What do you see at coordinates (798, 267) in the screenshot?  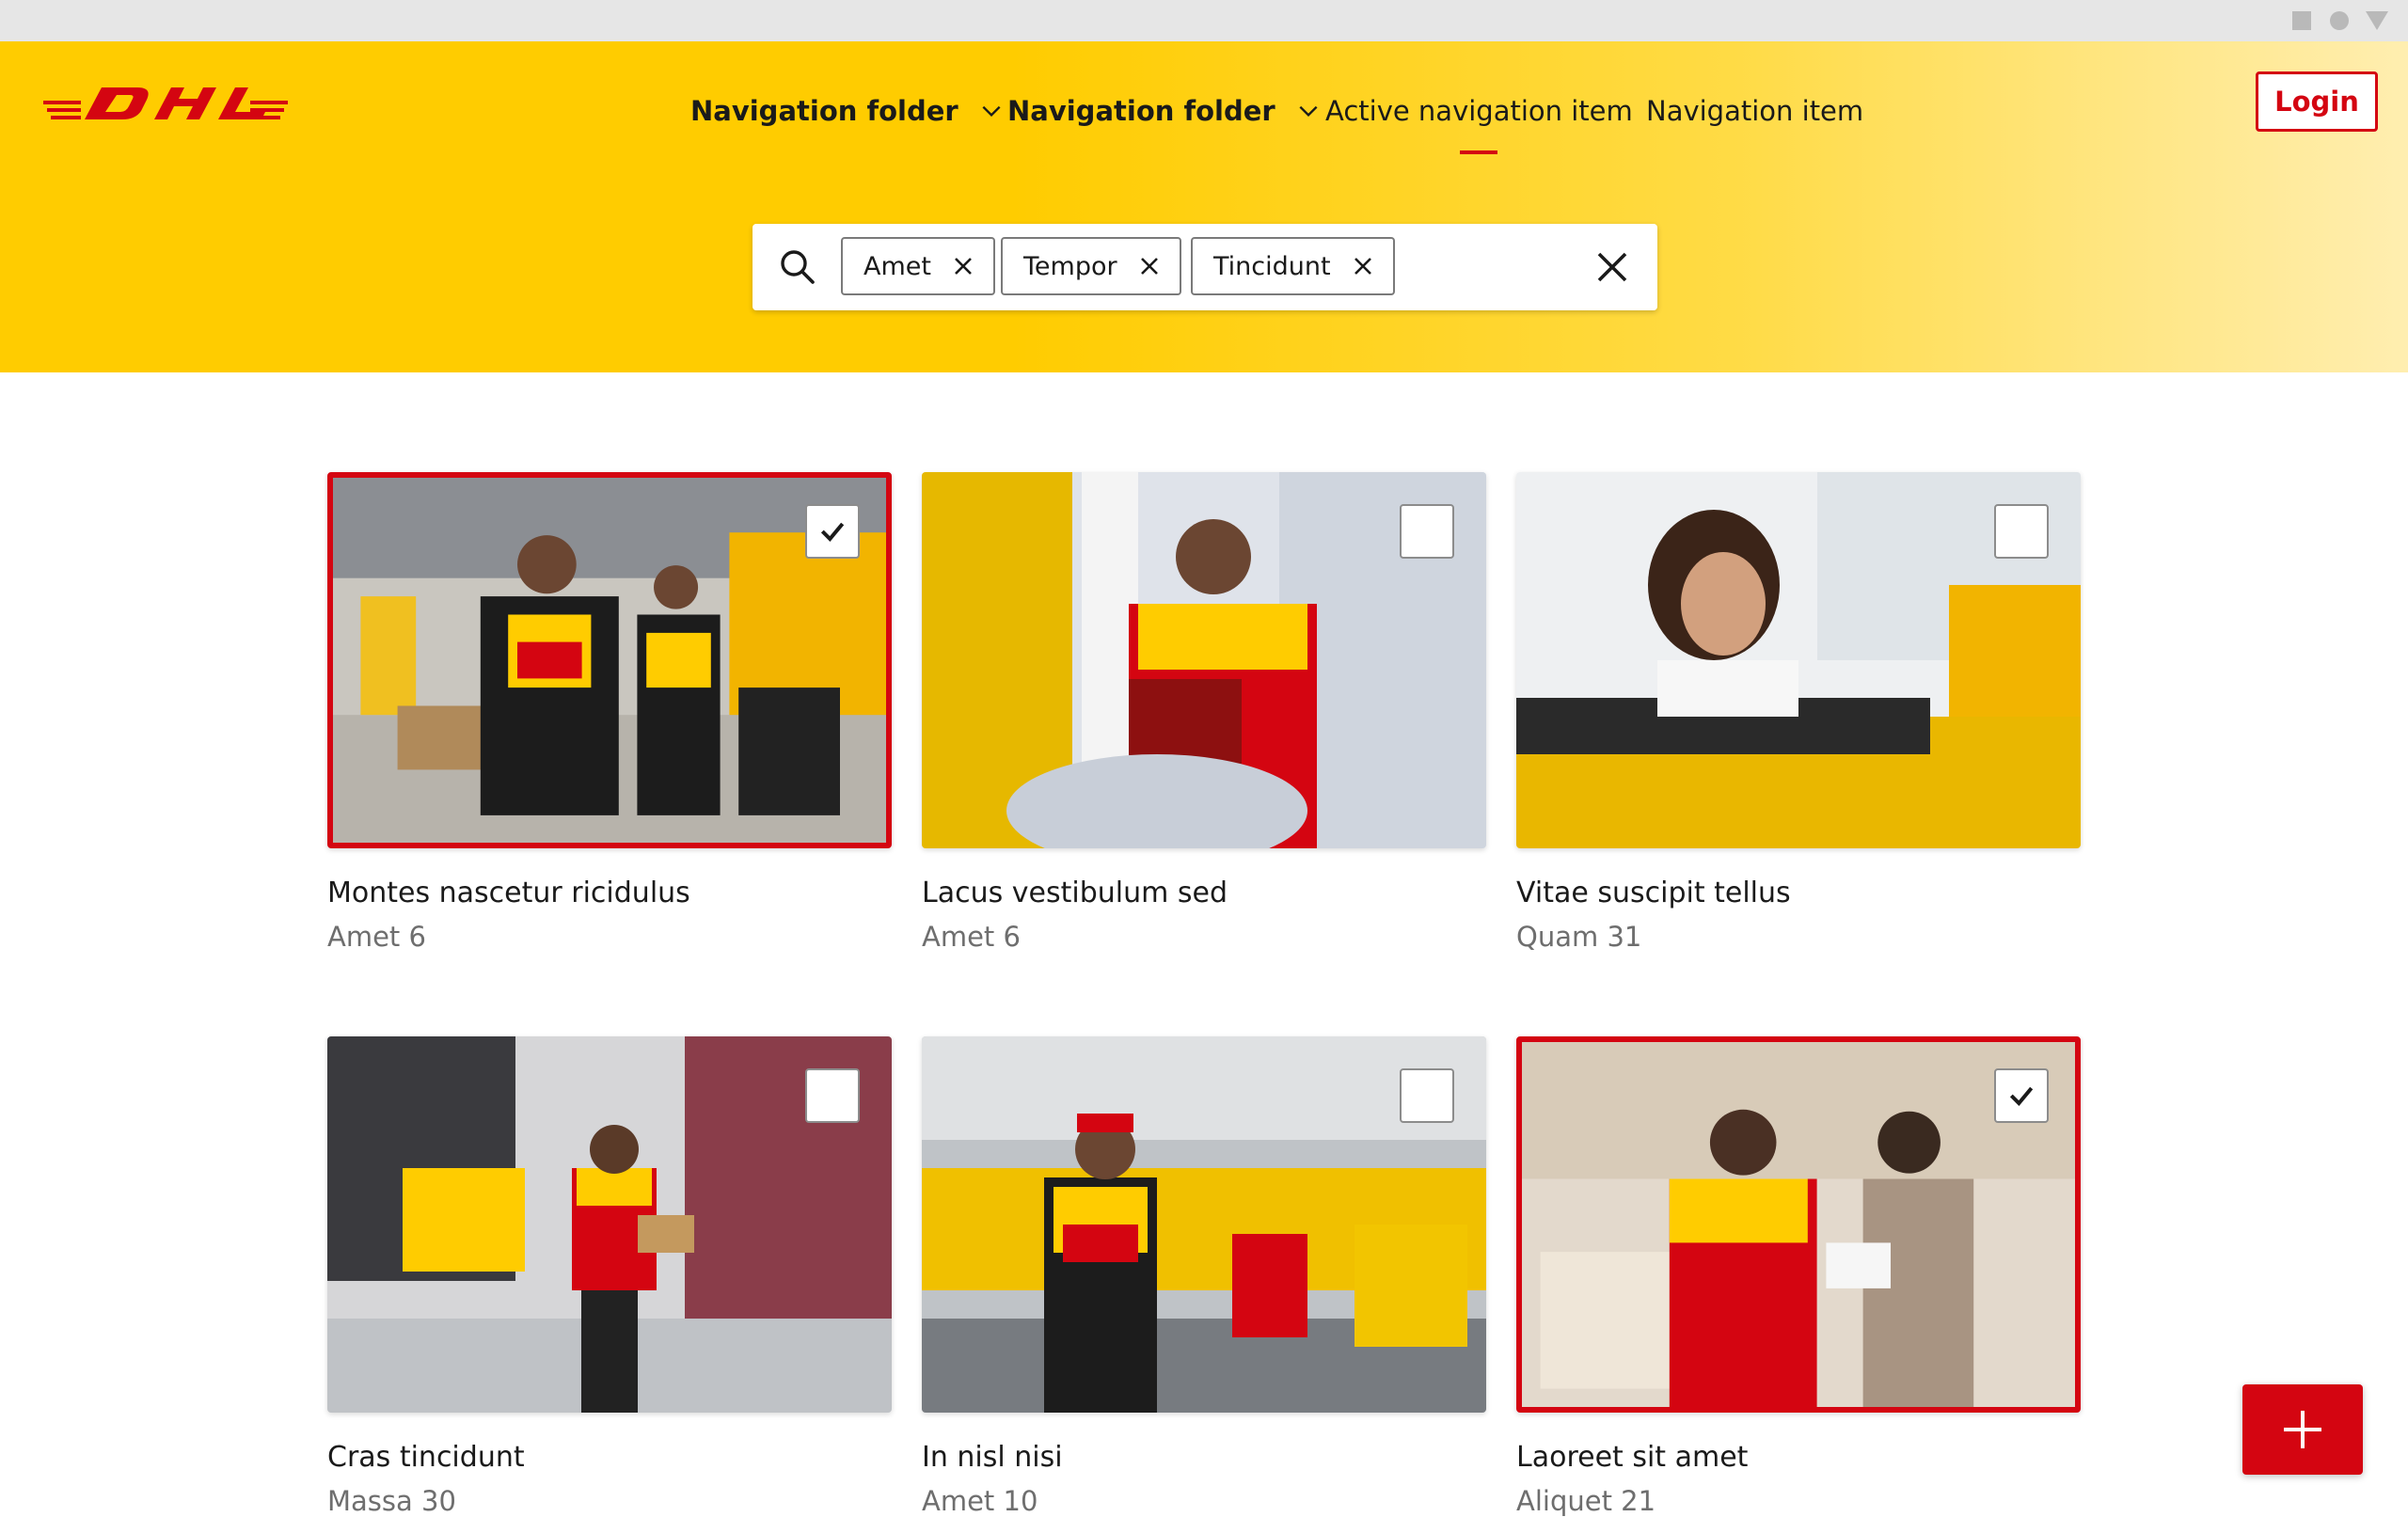 I see `search-icon` at bounding box center [798, 267].